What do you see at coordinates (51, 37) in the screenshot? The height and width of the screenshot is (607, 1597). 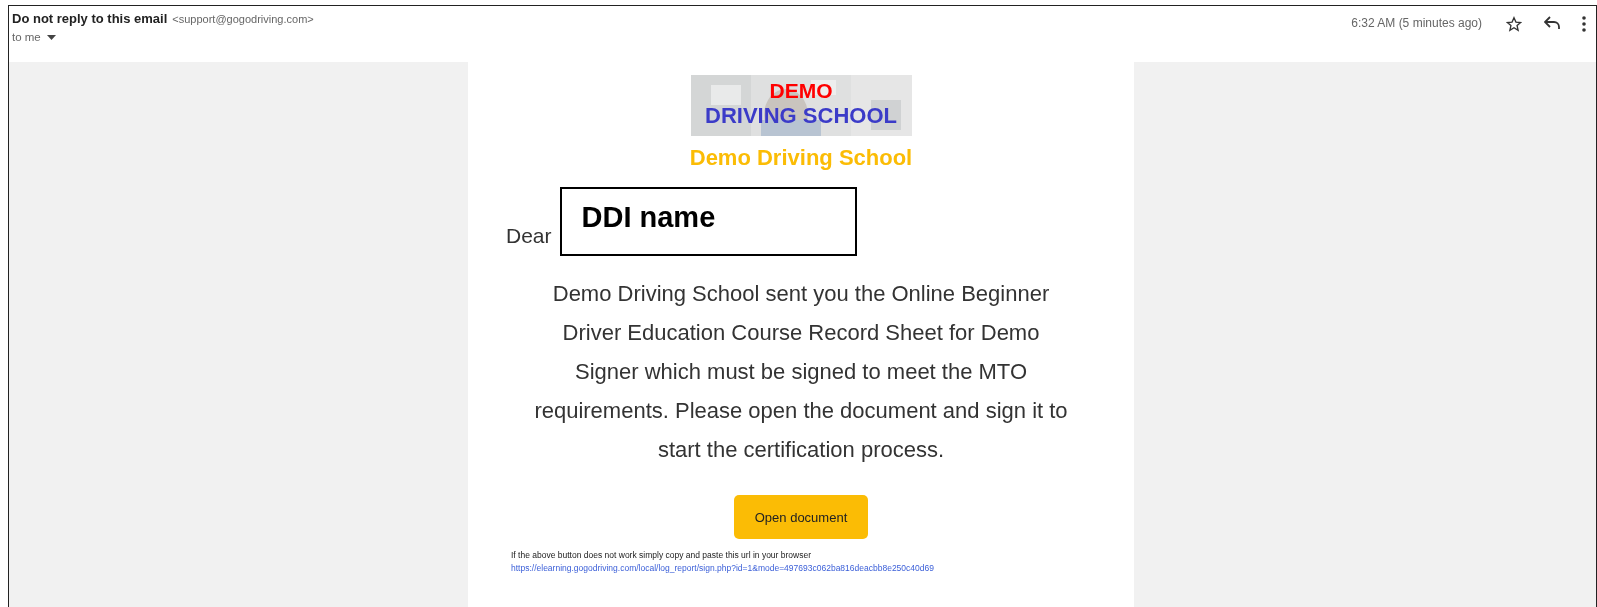 I see `caret-icon` at bounding box center [51, 37].